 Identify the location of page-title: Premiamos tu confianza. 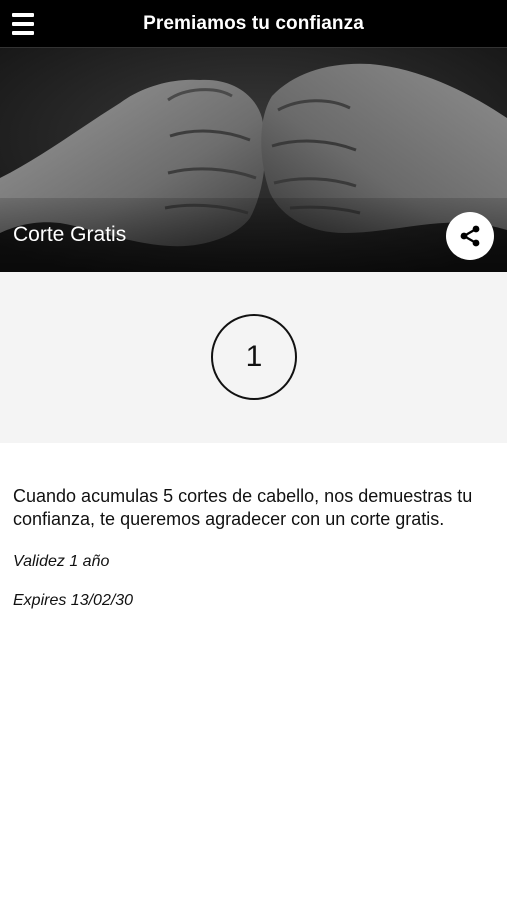
(253, 23).